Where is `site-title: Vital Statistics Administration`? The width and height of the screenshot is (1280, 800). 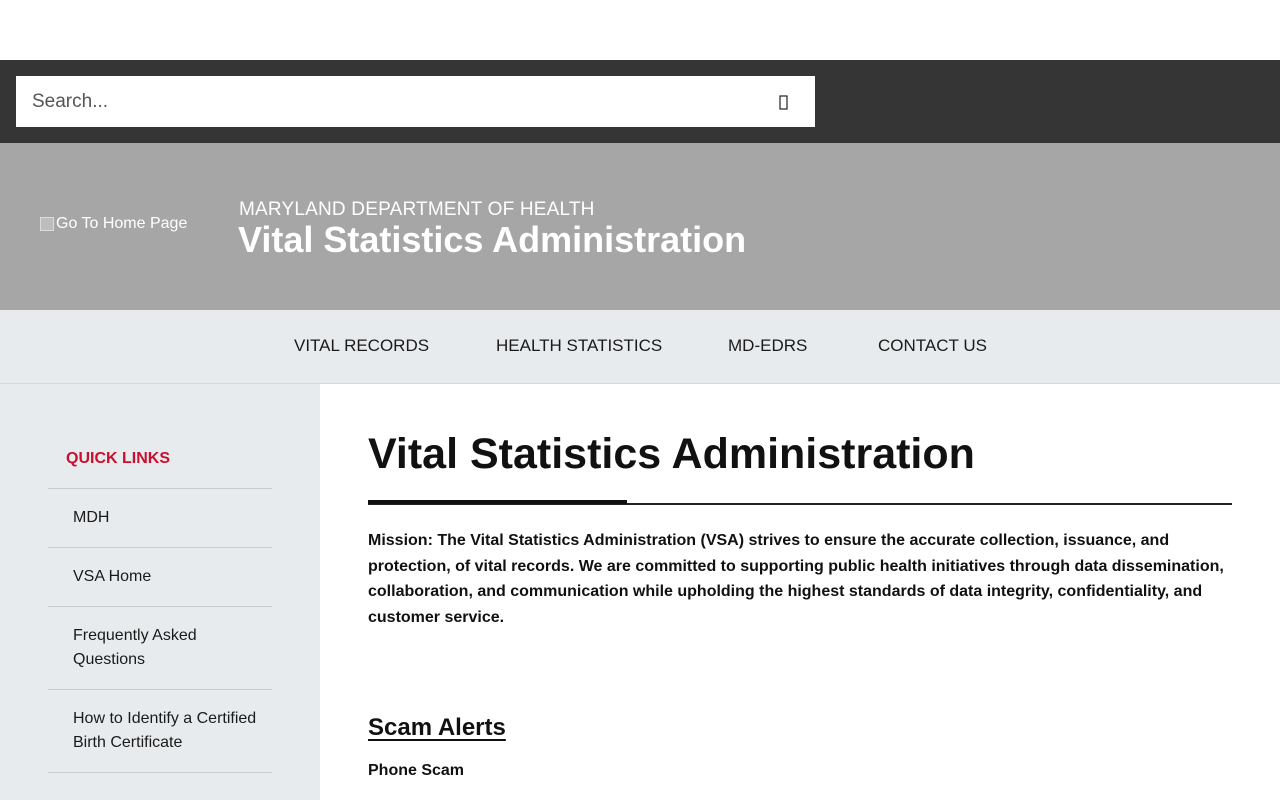 site-title: Vital Statistics Administration is located at coordinates (492, 239).